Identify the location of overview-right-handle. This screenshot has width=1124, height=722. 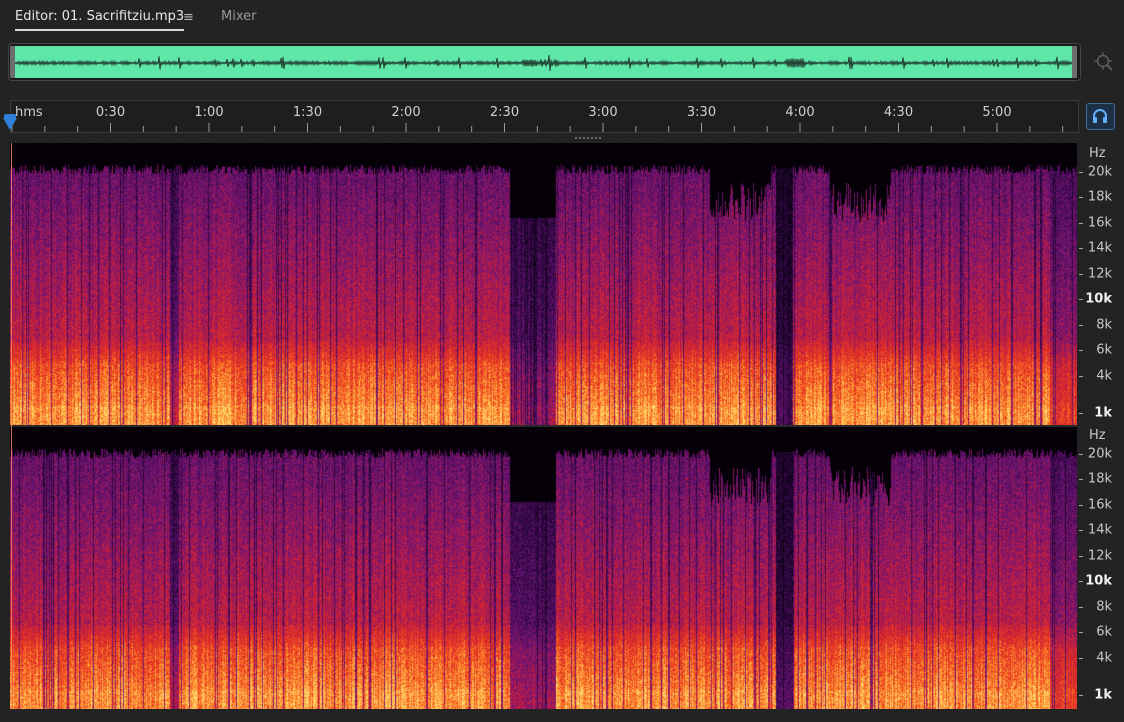
(1074, 62).